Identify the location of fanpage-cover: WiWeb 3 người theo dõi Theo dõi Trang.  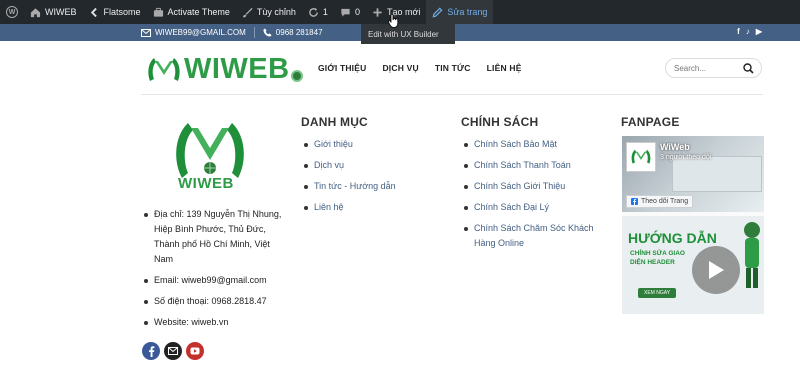
(693, 174).